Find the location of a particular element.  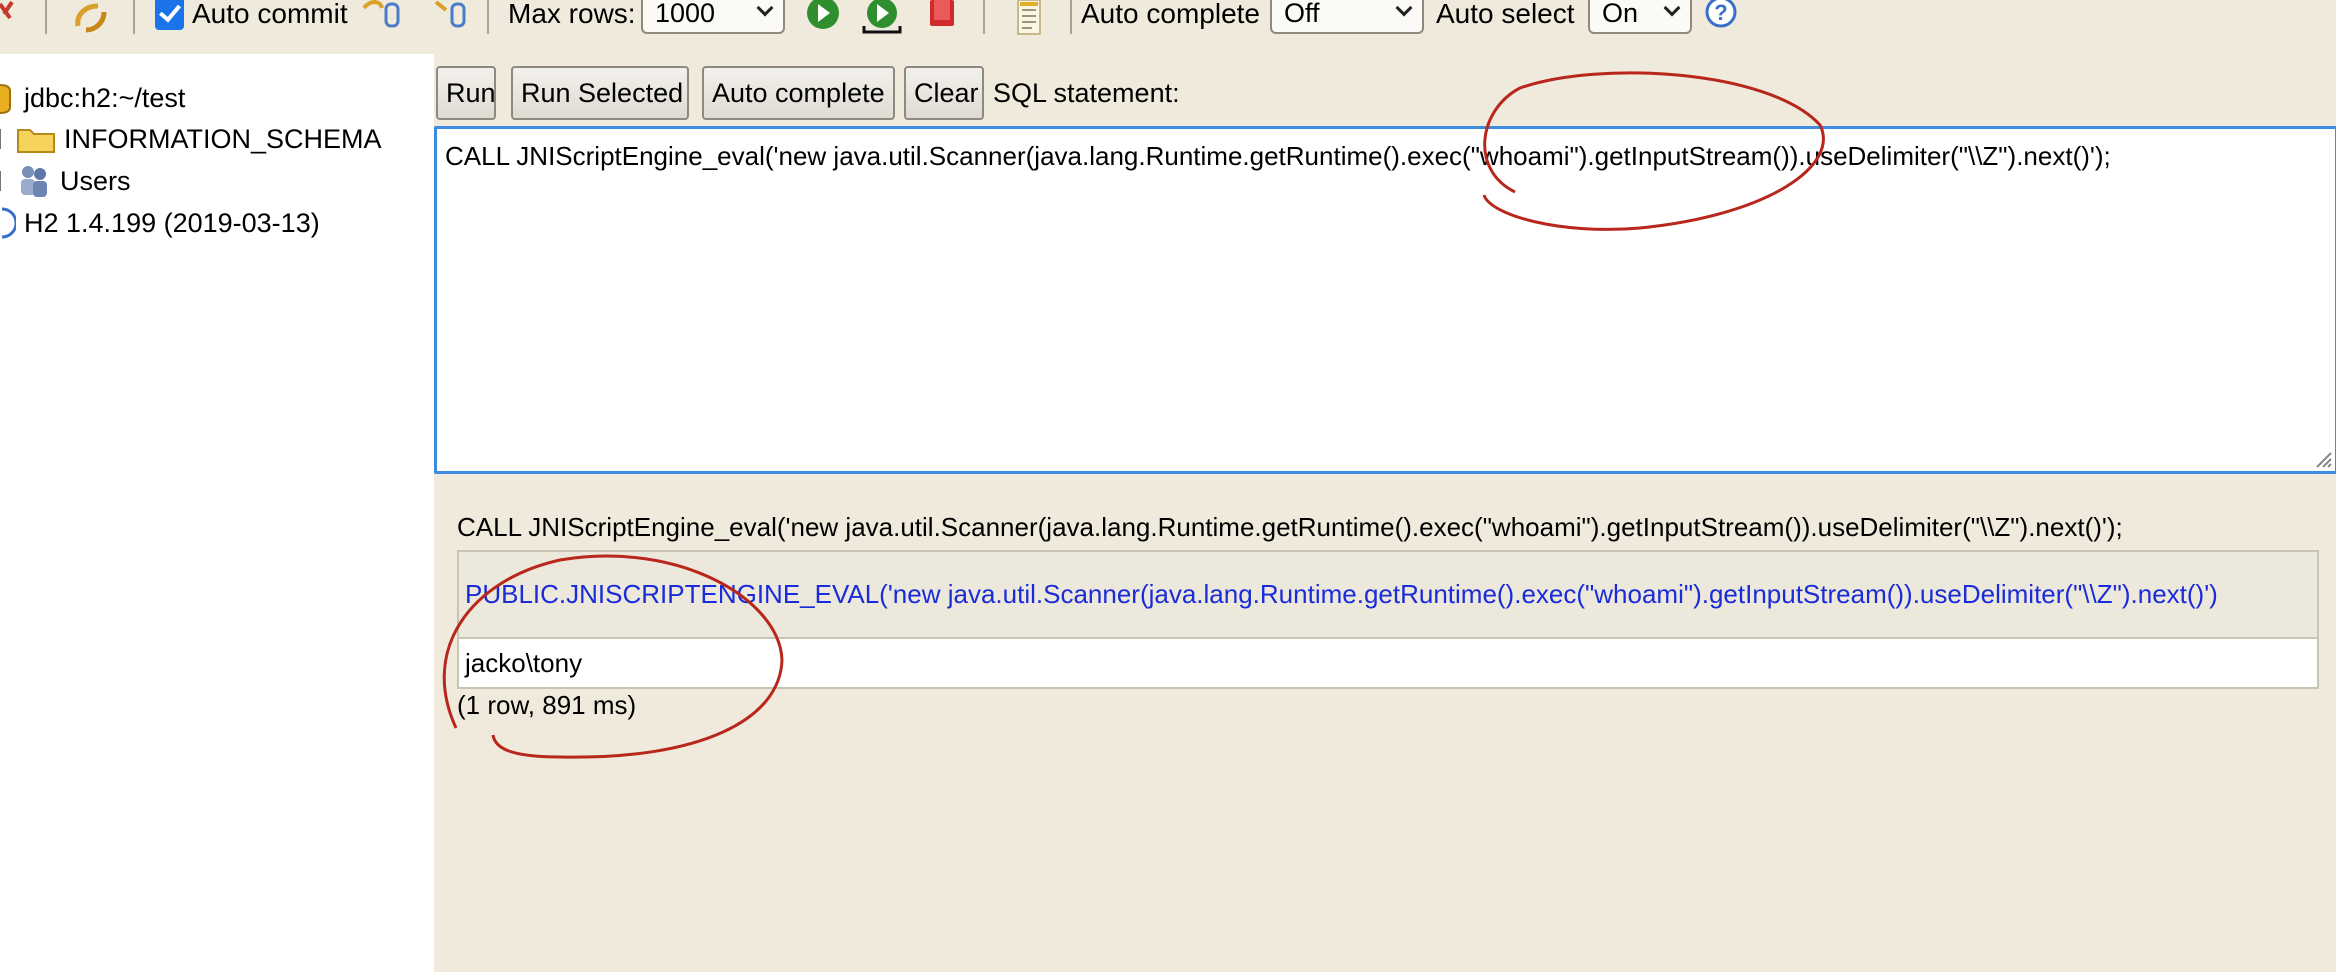

run-selected-icon is located at coordinates (882, 17).